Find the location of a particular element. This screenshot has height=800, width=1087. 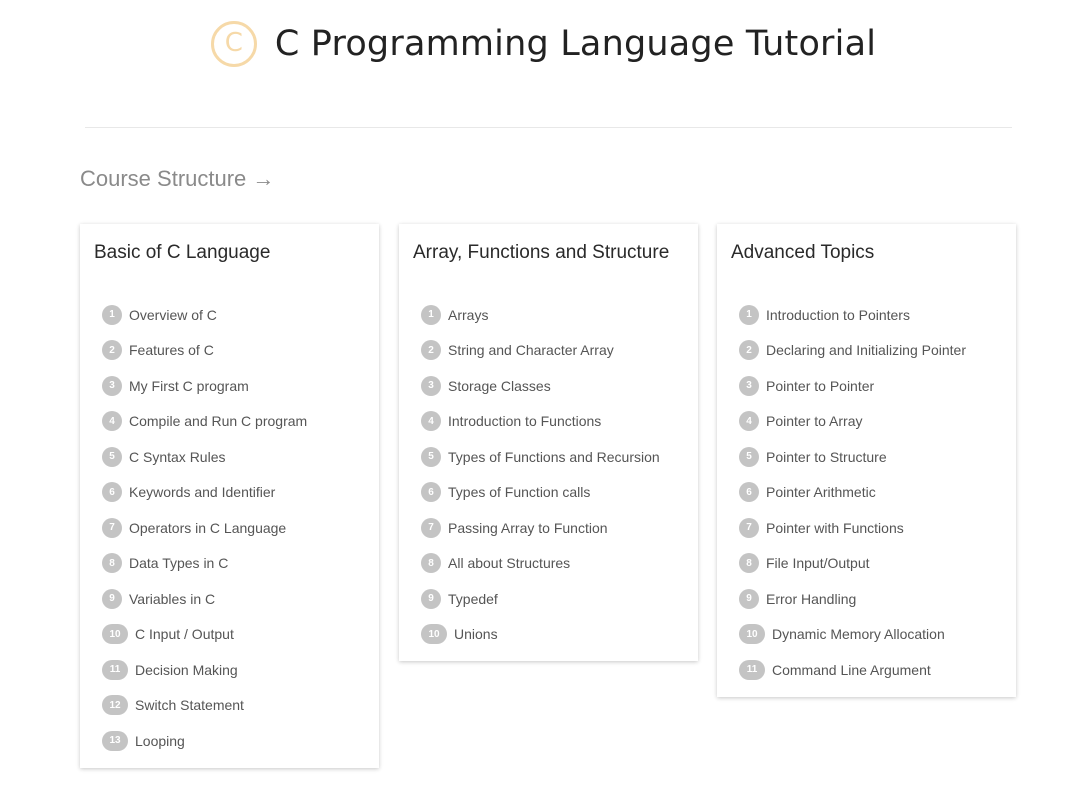

topic-link: 8 All about Structures is located at coordinates (552, 564).